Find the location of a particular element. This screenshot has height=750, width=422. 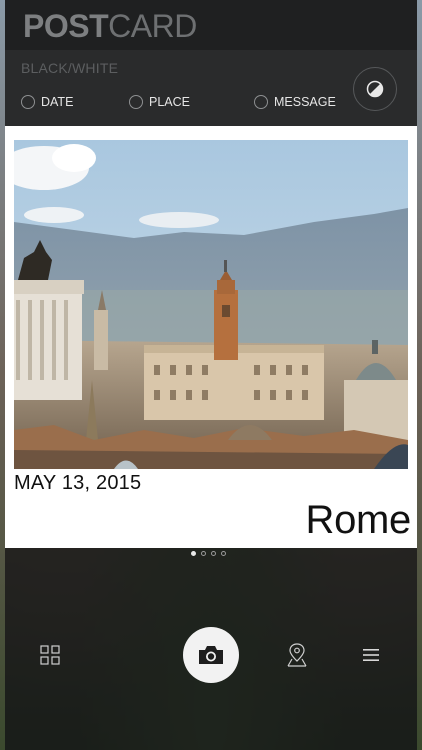

date-option: DATE is located at coordinates (47, 102).